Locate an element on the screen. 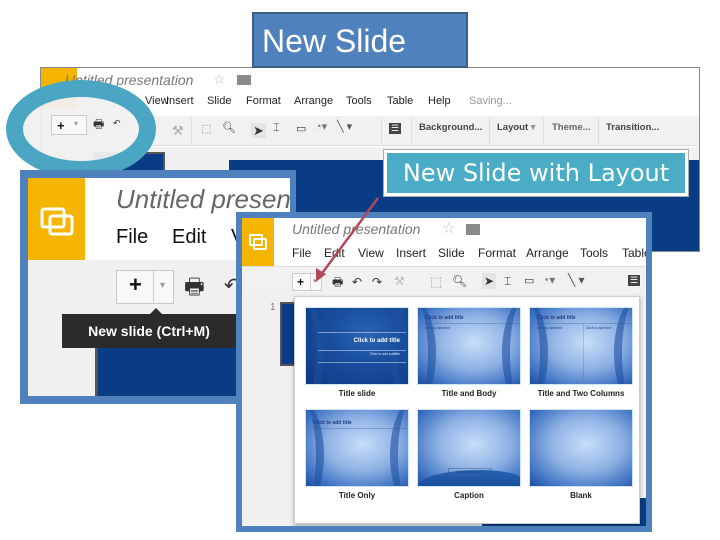 Image resolution: width=720 pixels, height=540 pixels. arrow-shaft is located at coordinates (349, 237).